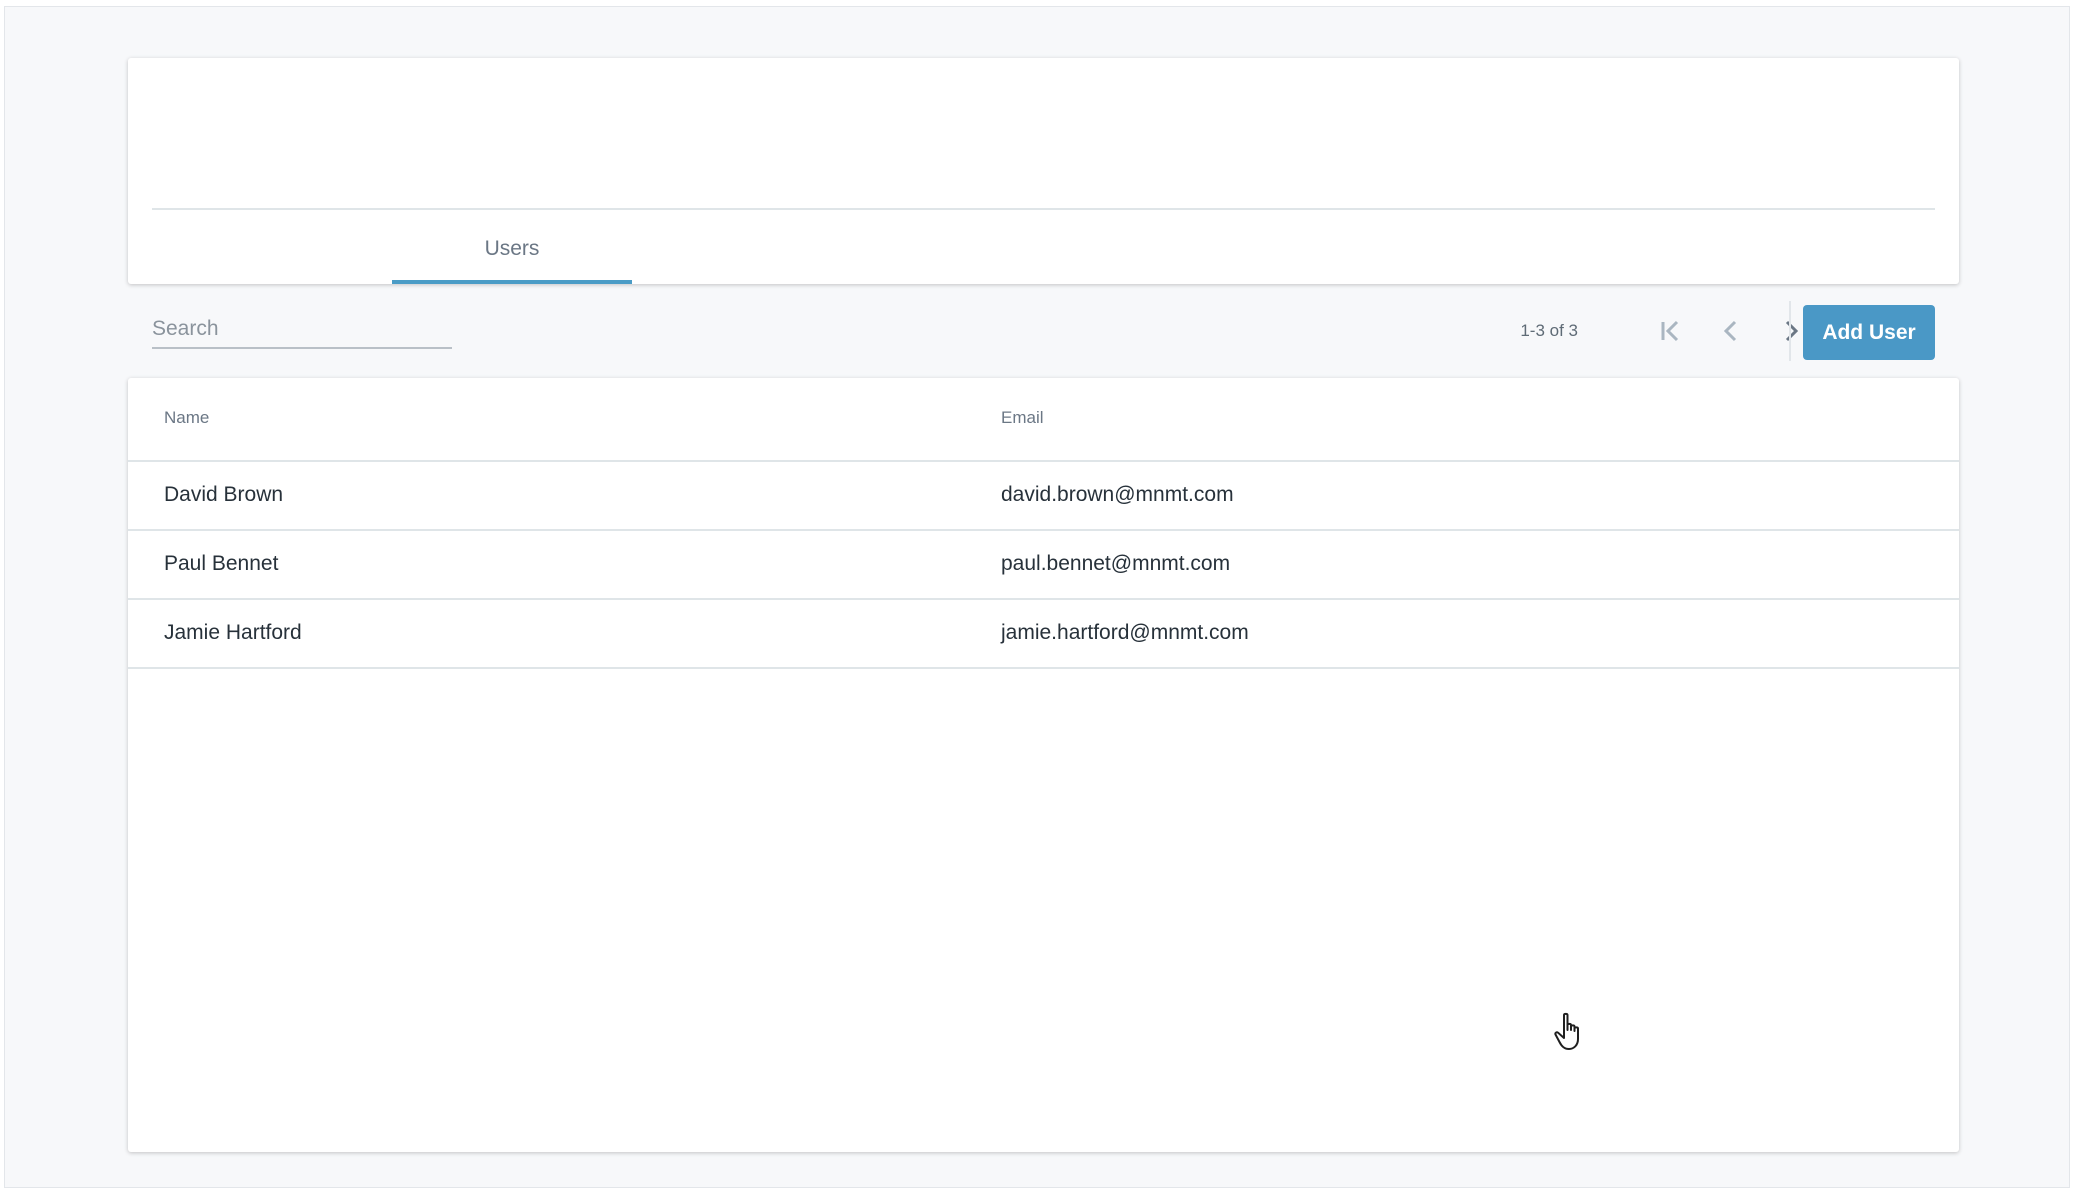 Image resolution: width=2076 pixels, height=1194 pixels. Describe the element at coordinates (1125, 632) in the screenshot. I see `cell-email: jamie.hartford@mnmt.com` at that location.